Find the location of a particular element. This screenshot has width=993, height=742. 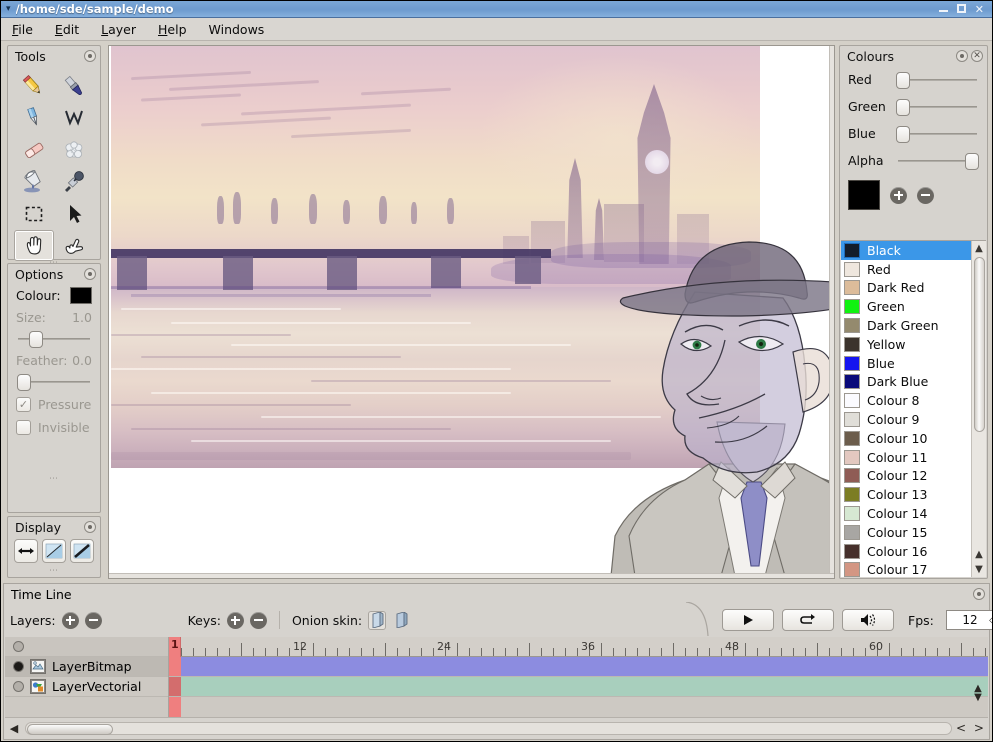

colour-swatch-row: Dark Blue is located at coordinates (906, 382).